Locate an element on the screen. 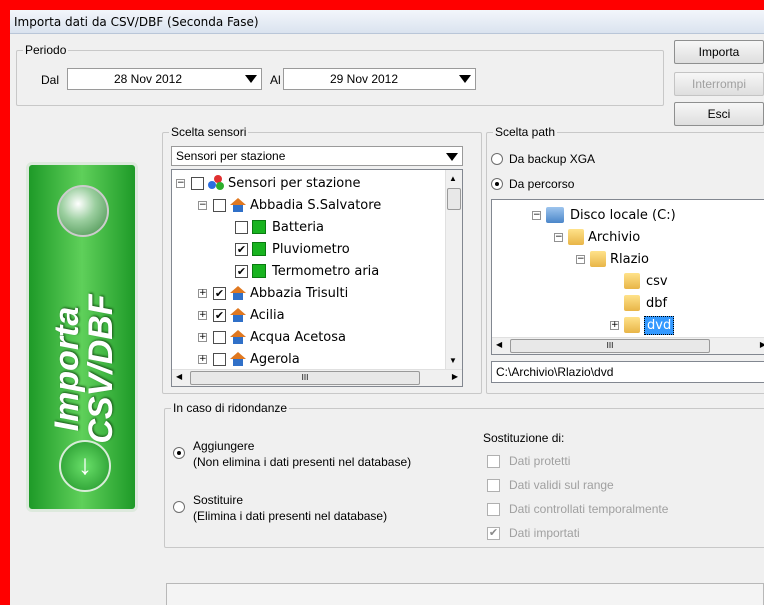 The width and height of the screenshot is (764, 605). radio-percorso is located at coordinates (497, 184).